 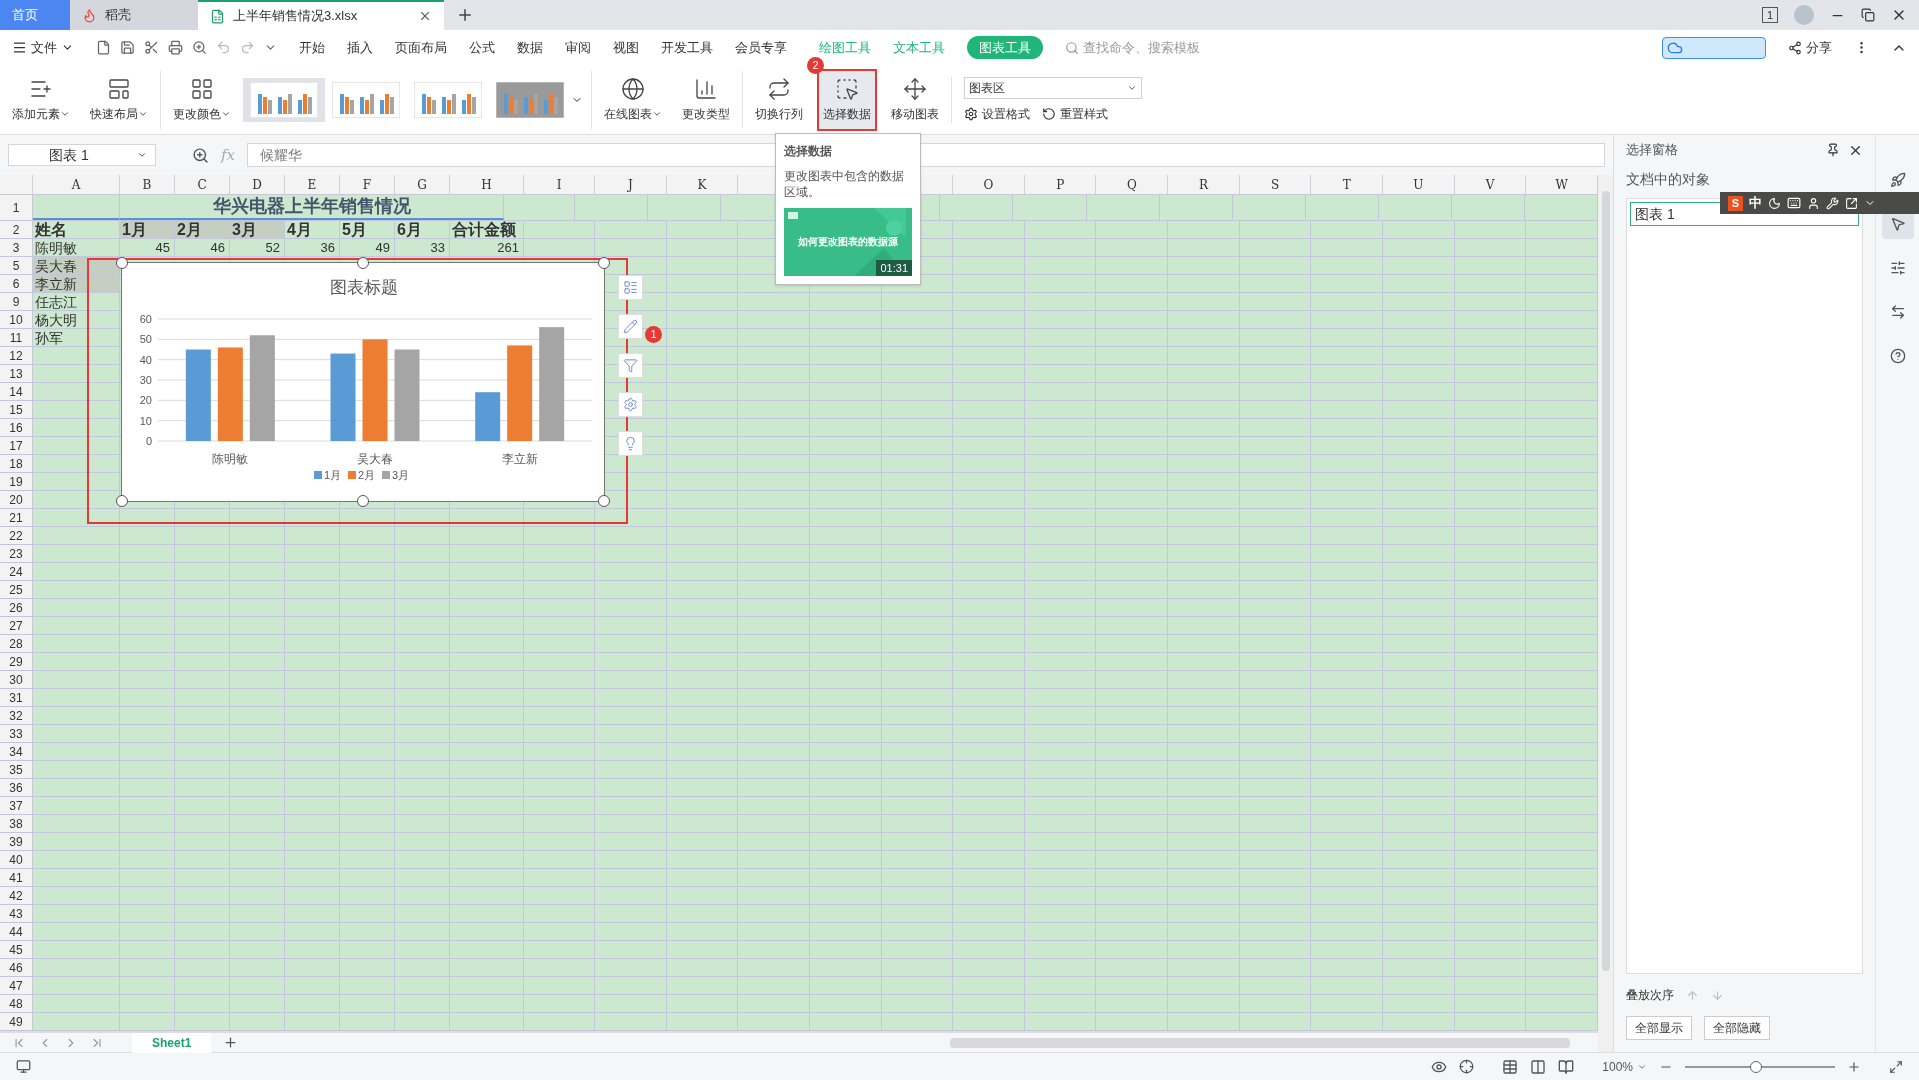 I want to click on column-header: G, so click(x=422, y=184).